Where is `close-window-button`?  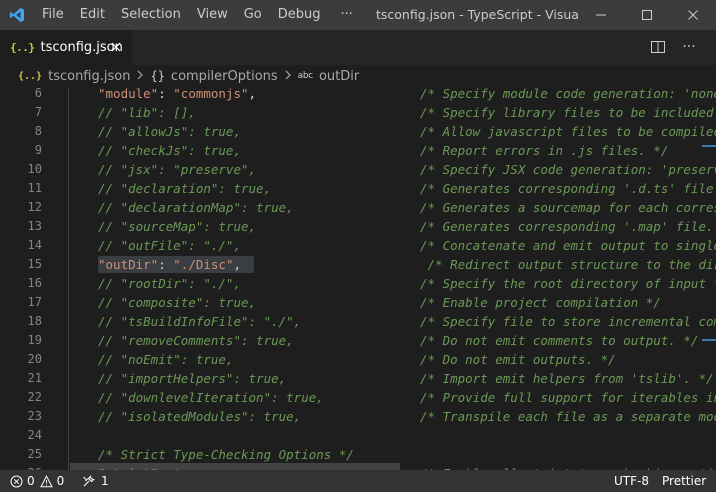
close-window-button is located at coordinates (693, 15).